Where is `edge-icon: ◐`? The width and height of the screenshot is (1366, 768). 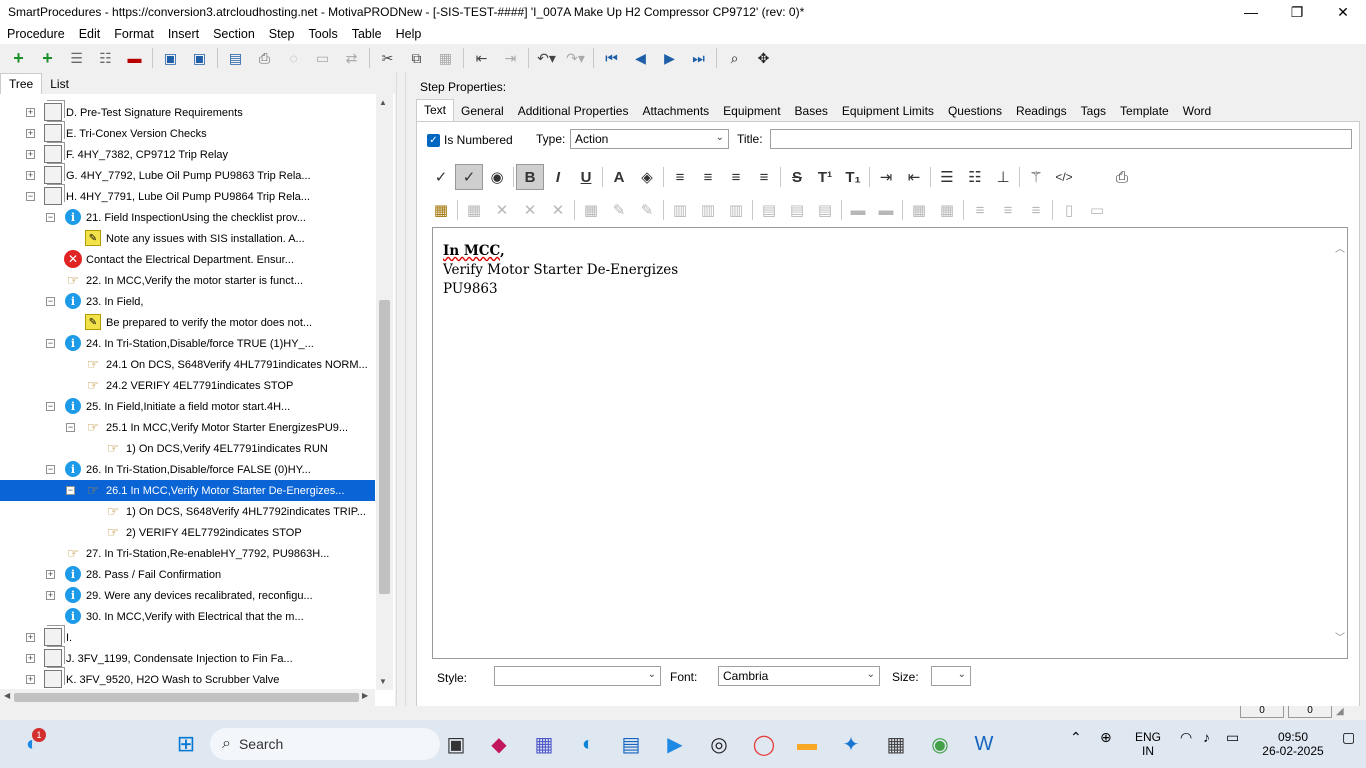 edge-icon: ◐ is located at coordinates (588, 744).